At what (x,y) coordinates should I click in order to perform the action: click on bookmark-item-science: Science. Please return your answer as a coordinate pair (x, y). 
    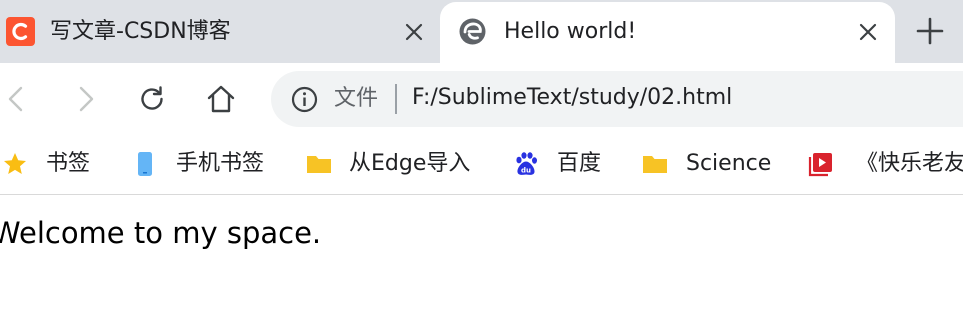
    Looking at the image, I should click on (706, 164).